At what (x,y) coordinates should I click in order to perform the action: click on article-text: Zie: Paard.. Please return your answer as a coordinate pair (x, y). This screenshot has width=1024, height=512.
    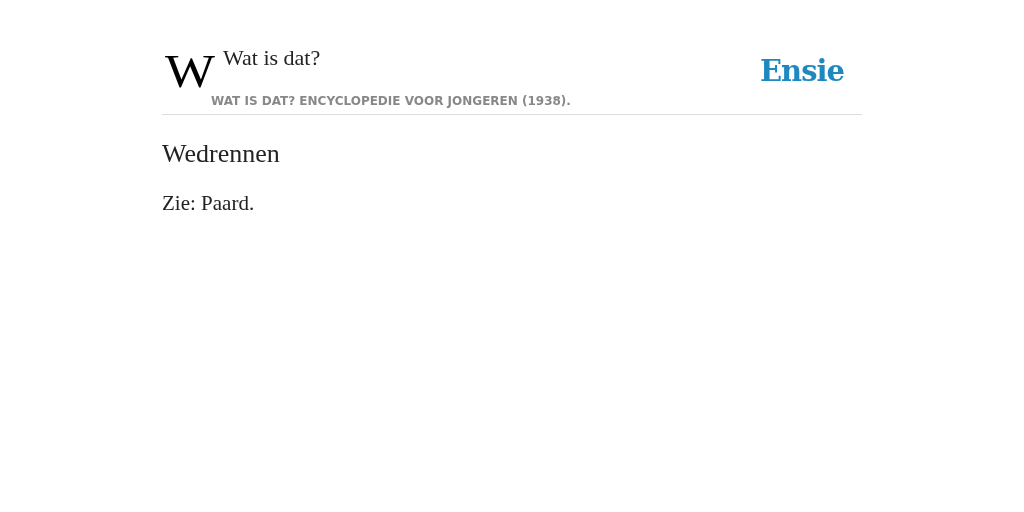
    Looking at the image, I should click on (209, 203).